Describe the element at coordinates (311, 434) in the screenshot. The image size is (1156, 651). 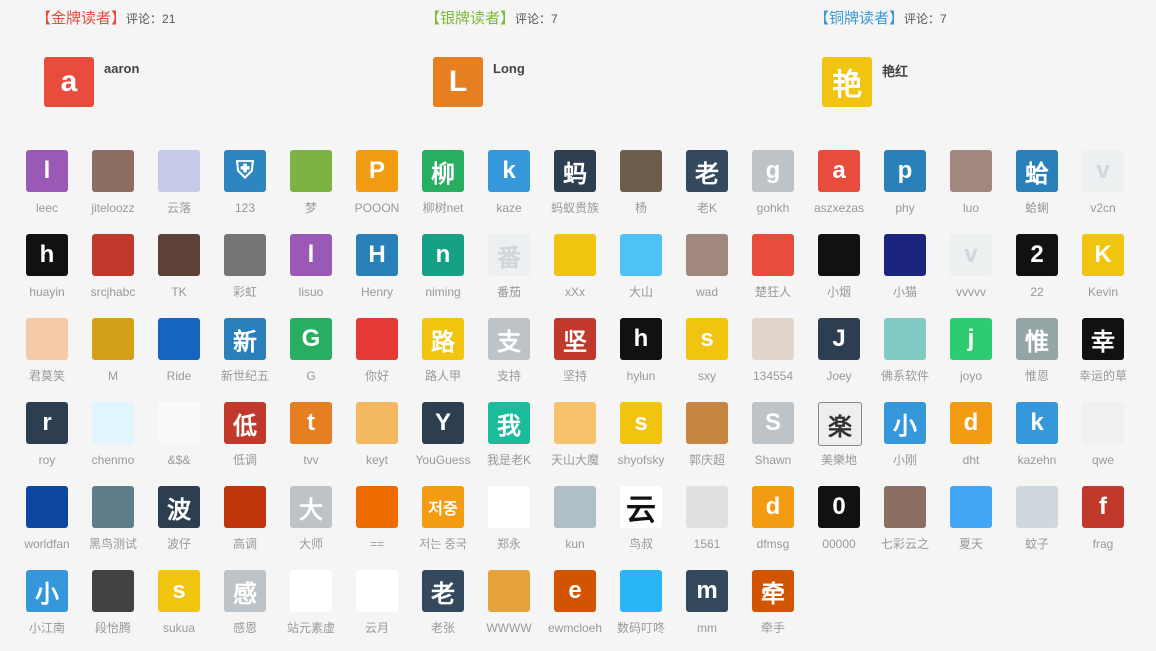
I see `visitor-item: t tvv` at that location.